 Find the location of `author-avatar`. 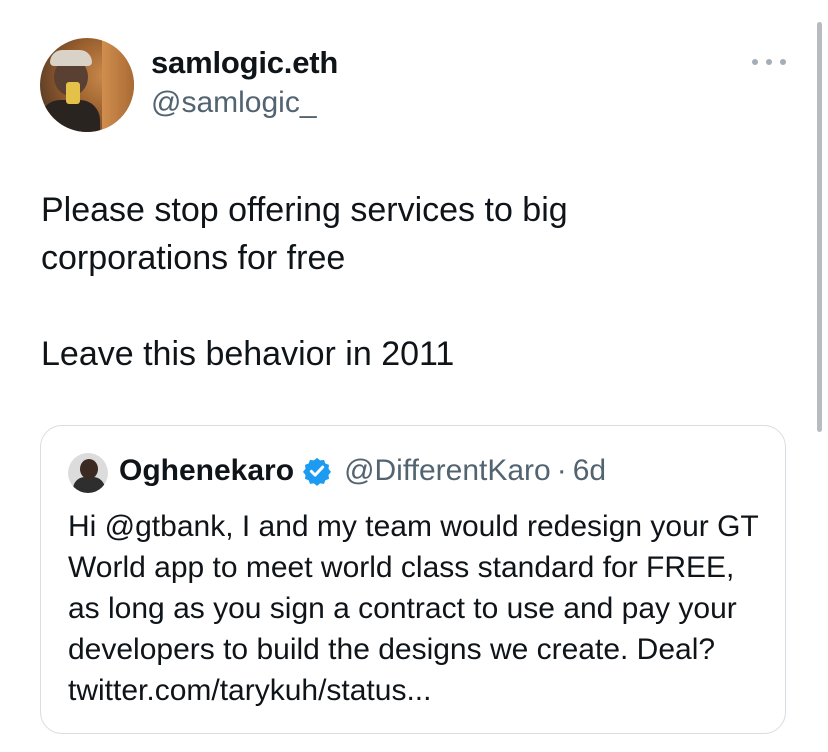

author-avatar is located at coordinates (87, 85).